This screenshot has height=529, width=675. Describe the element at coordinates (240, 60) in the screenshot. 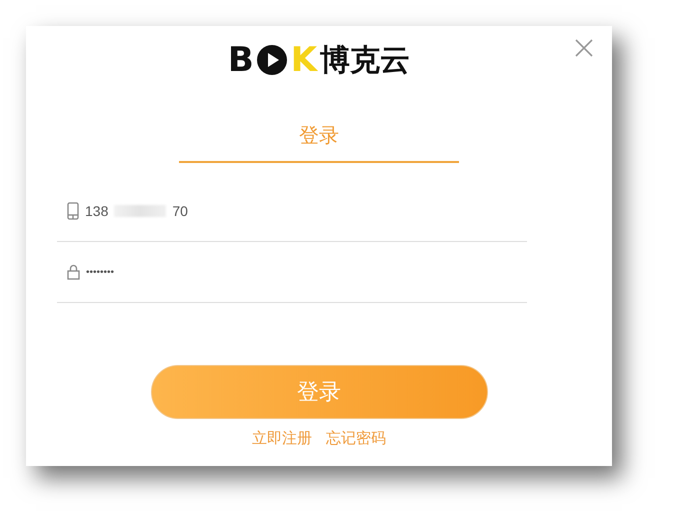

I see `logo-letter: B` at that location.